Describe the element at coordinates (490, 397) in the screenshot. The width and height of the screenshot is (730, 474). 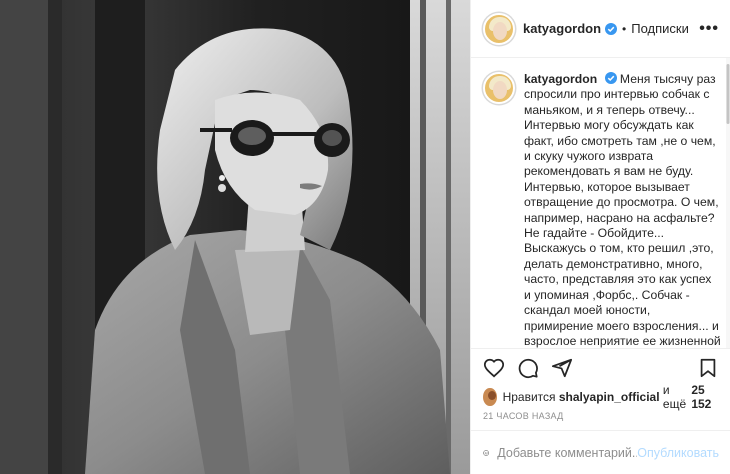
I see `liker-avatar` at that location.